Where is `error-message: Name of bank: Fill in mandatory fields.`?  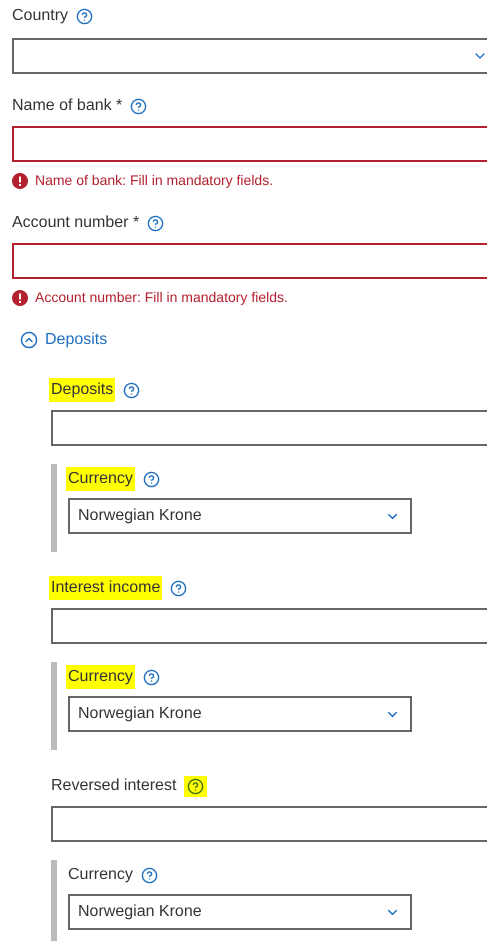
error-message: Name of bank: Fill in mandatory fields. is located at coordinates (154, 180).